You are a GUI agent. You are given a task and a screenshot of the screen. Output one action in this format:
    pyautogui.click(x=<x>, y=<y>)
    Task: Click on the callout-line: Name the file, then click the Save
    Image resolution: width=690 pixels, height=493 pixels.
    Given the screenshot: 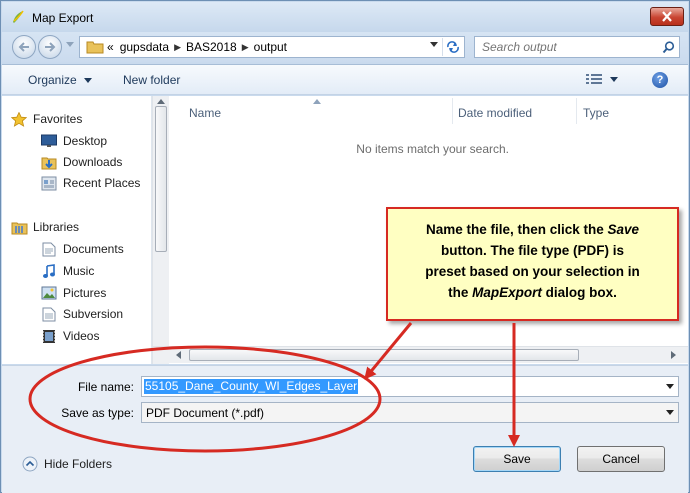 What is the action you would take?
    pyautogui.click(x=532, y=229)
    